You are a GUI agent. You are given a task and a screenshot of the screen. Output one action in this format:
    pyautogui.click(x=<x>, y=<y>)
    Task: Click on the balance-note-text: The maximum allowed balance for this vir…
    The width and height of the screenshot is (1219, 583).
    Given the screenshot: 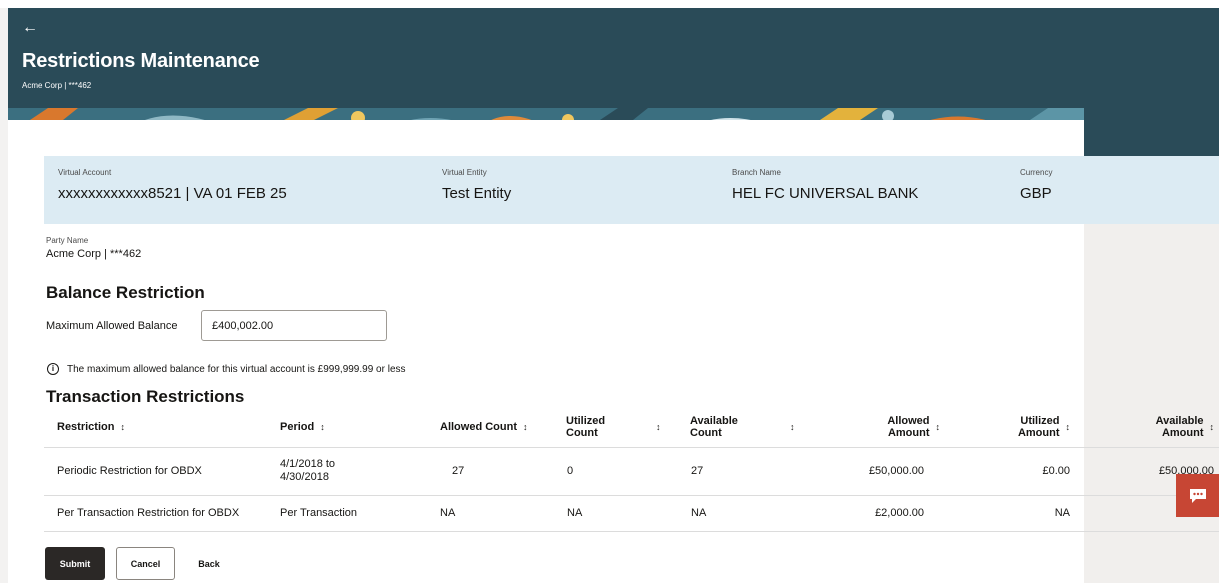 What is the action you would take?
    pyautogui.click(x=236, y=369)
    